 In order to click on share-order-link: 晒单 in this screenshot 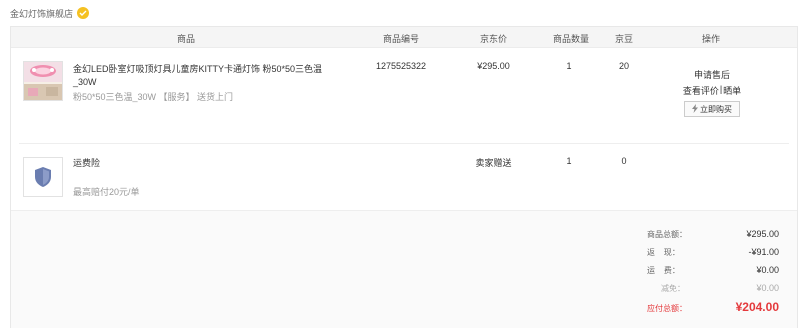, I will do `click(732, 90)`.